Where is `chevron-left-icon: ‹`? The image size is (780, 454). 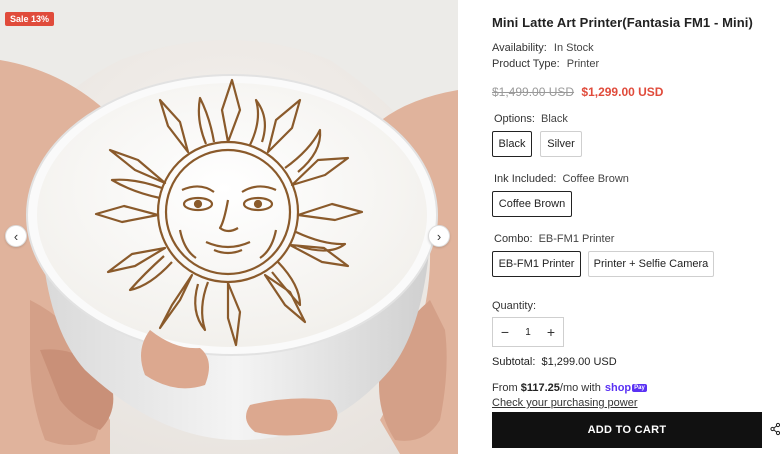
chevron-left-icon: ‹ is located at coordinates (16, 236).